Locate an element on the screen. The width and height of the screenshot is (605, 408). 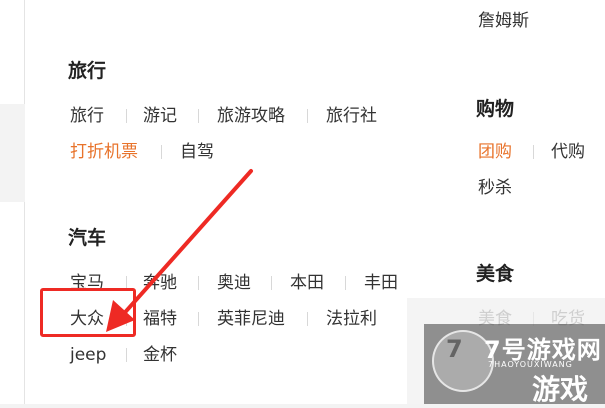
car-item: jeep is located at coordinates (88, 355).